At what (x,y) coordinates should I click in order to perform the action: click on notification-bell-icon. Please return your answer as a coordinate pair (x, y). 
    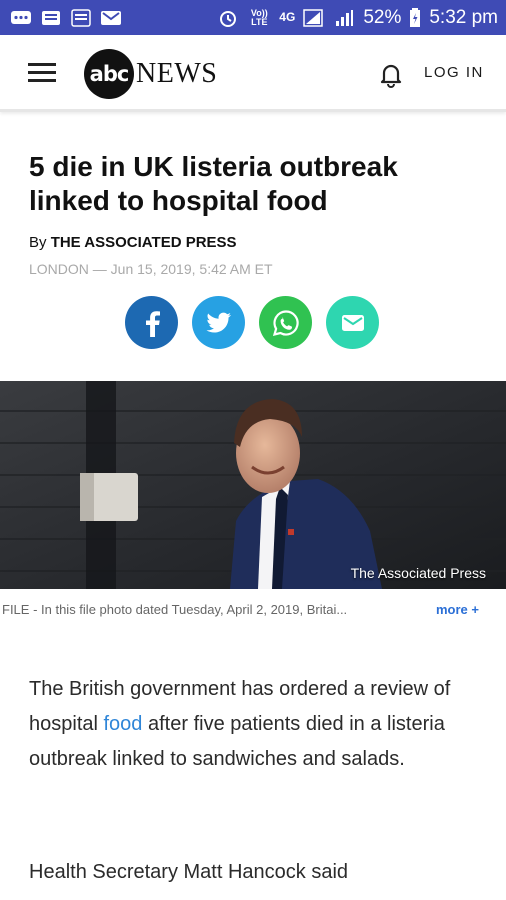
    Looking at the image, I should click on (391, 74).